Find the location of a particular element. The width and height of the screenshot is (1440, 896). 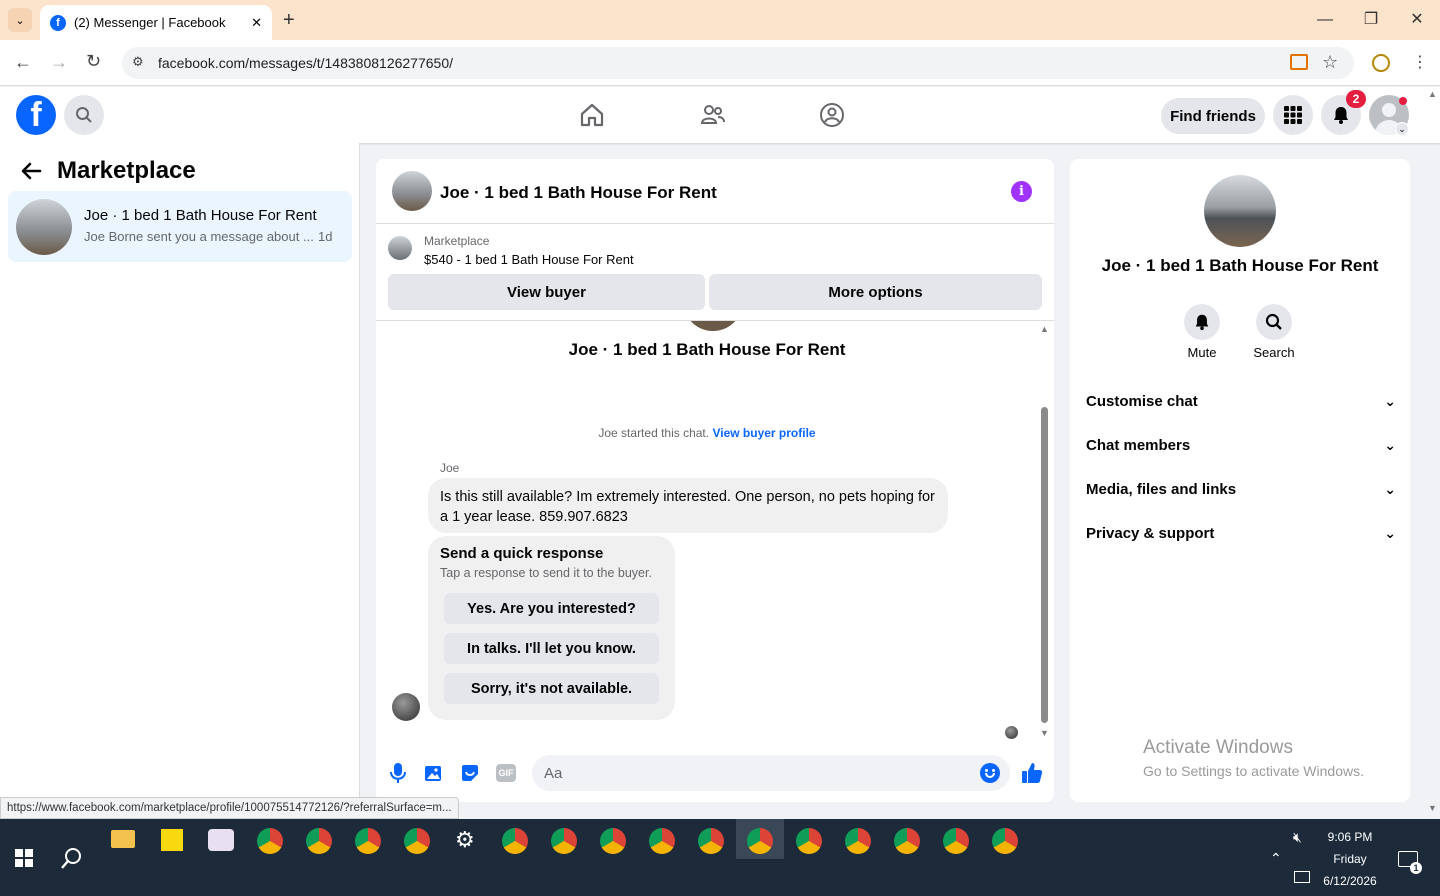

tab-close-icon: ✕ is located at coordinates (256, 23).